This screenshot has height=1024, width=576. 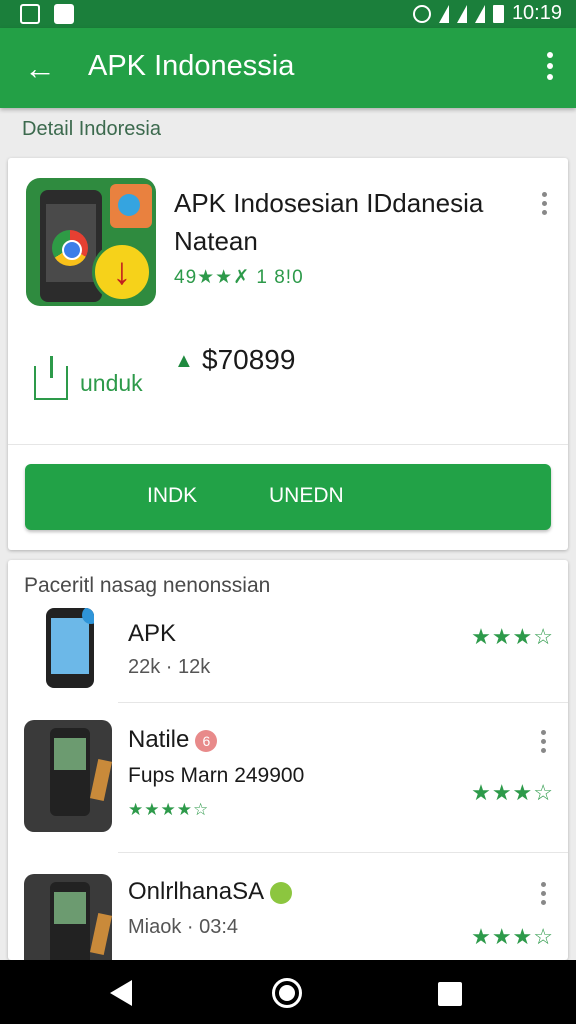 I want to click on install-button-label: INDK, so click(x=172, y=495).